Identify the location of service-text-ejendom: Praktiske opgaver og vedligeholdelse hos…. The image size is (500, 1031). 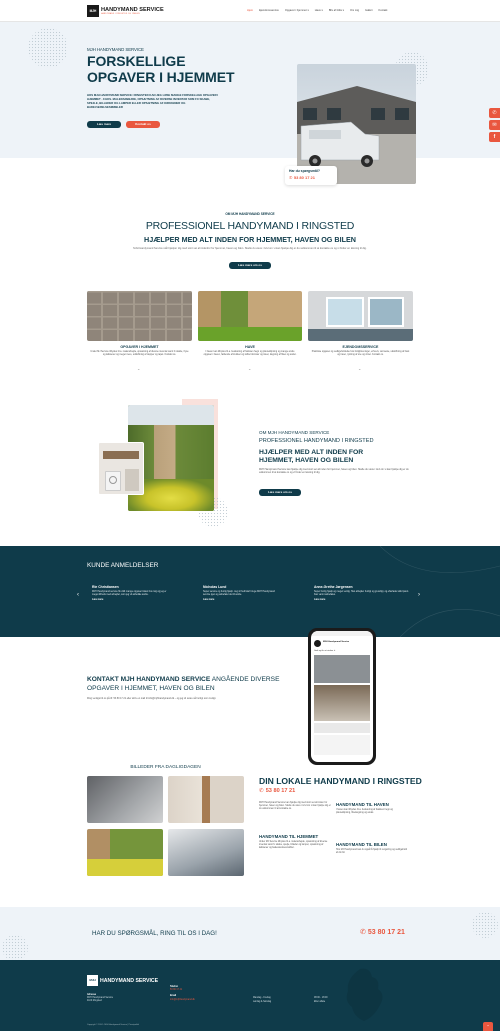
(360, 354).